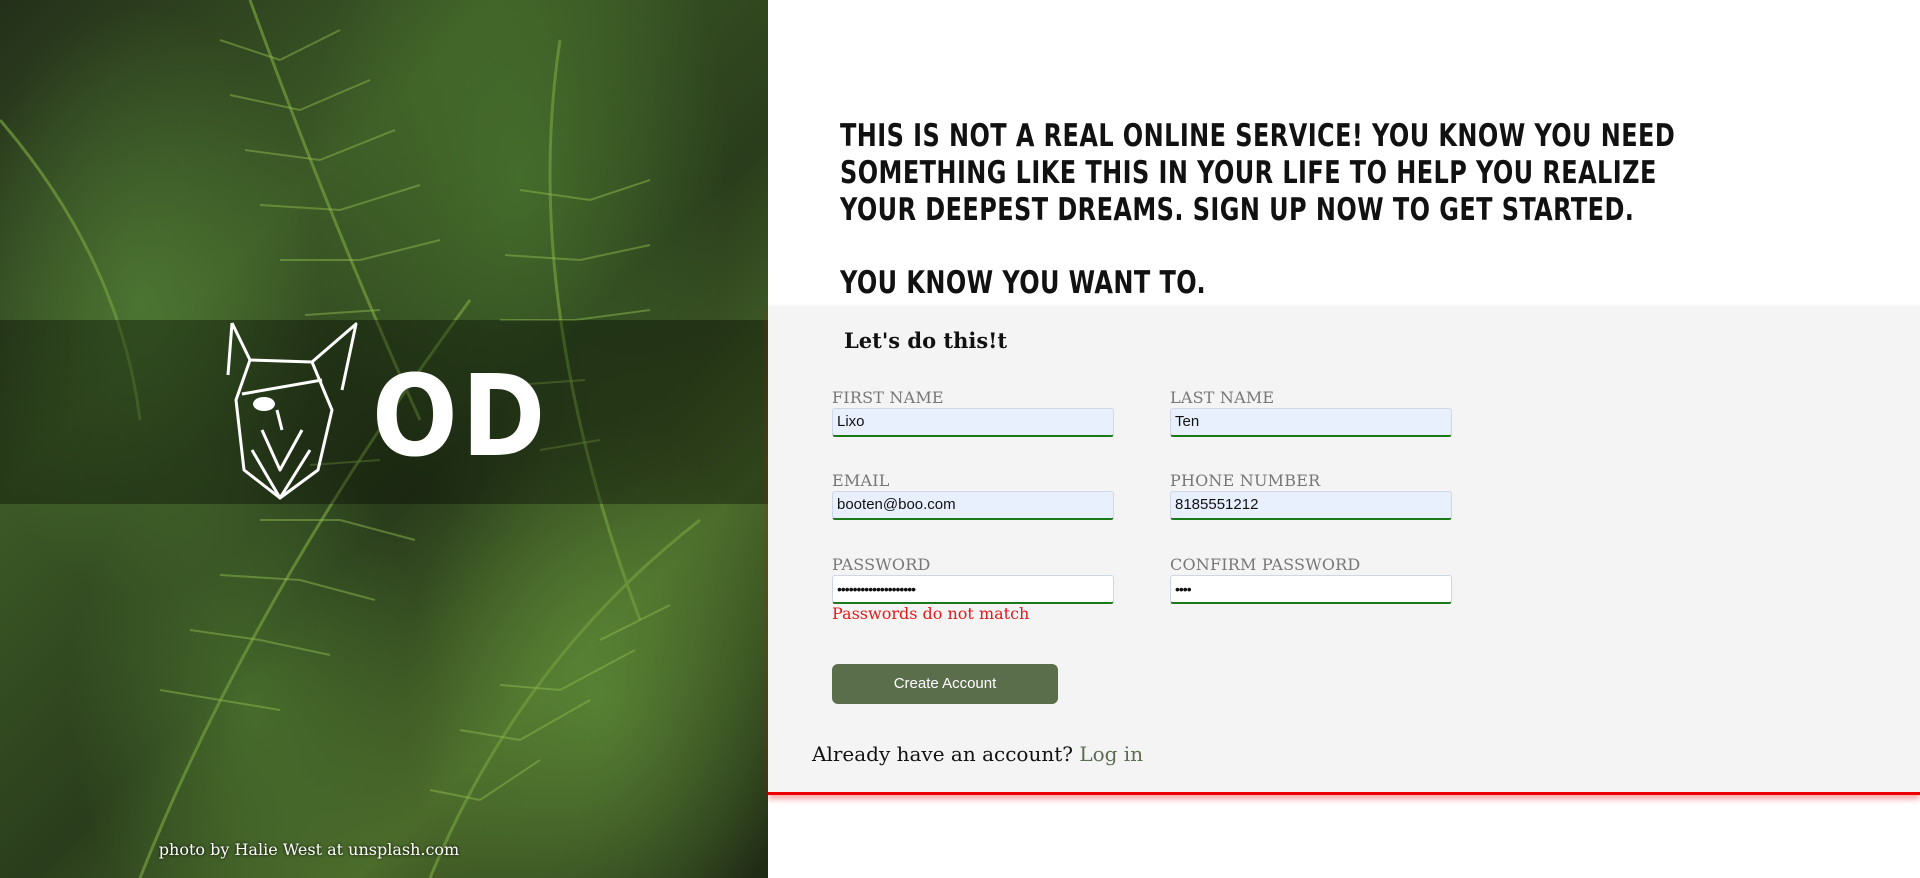 This screenshot has width=1920, height=878. I want to click on odin-logo: ODIN, so click(389, 411).